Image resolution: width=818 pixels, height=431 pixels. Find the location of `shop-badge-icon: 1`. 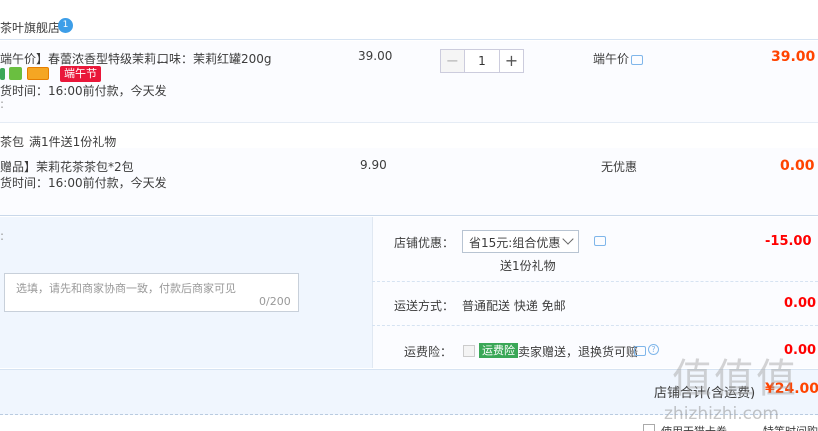

shop-badge-icon: 1 is located at coordinates (65, 25).